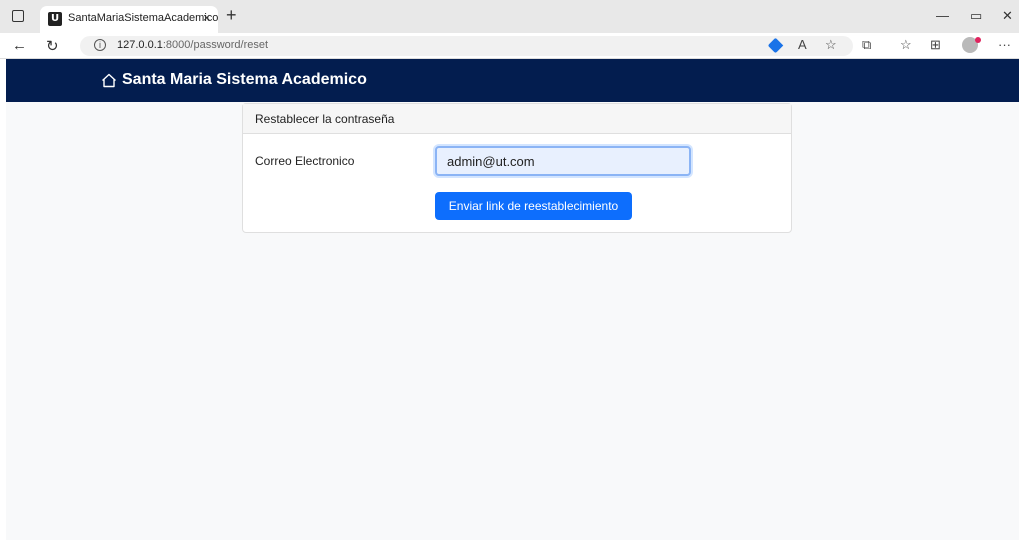 This screenshot has height=540, width=1019. I want to click on close-icon: ✕, so click(1007, 16).